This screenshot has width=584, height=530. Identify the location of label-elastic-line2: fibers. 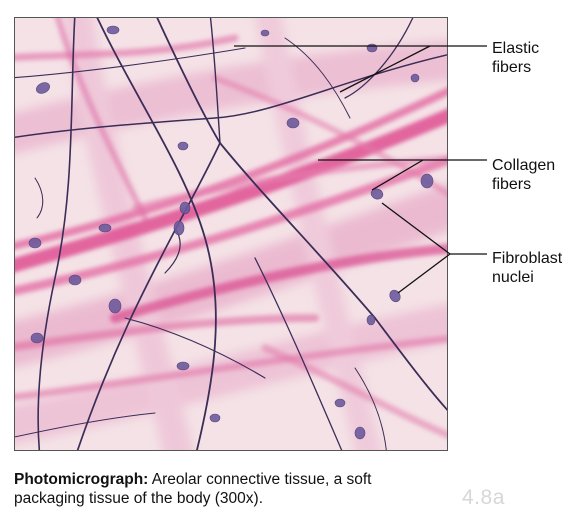
(512, 67).